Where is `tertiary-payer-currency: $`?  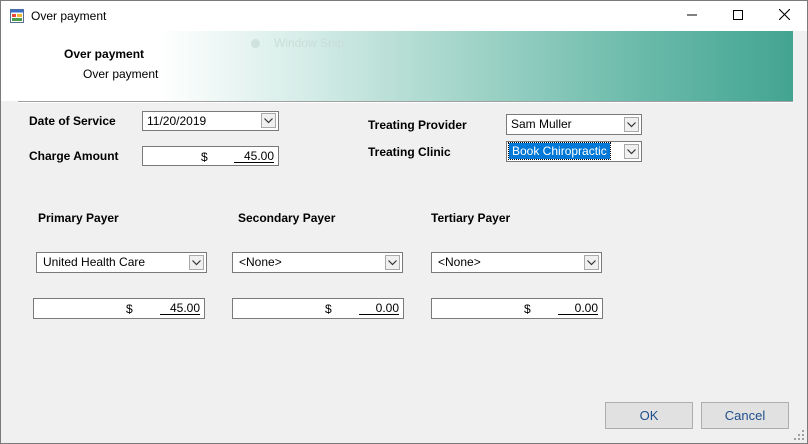
tertiary-payer-currency: $ is located at coordinates (527, 309).